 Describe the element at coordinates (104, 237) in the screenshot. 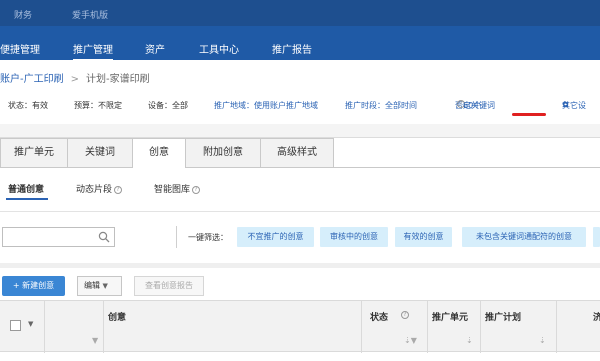

I see `search-icon` at that location.